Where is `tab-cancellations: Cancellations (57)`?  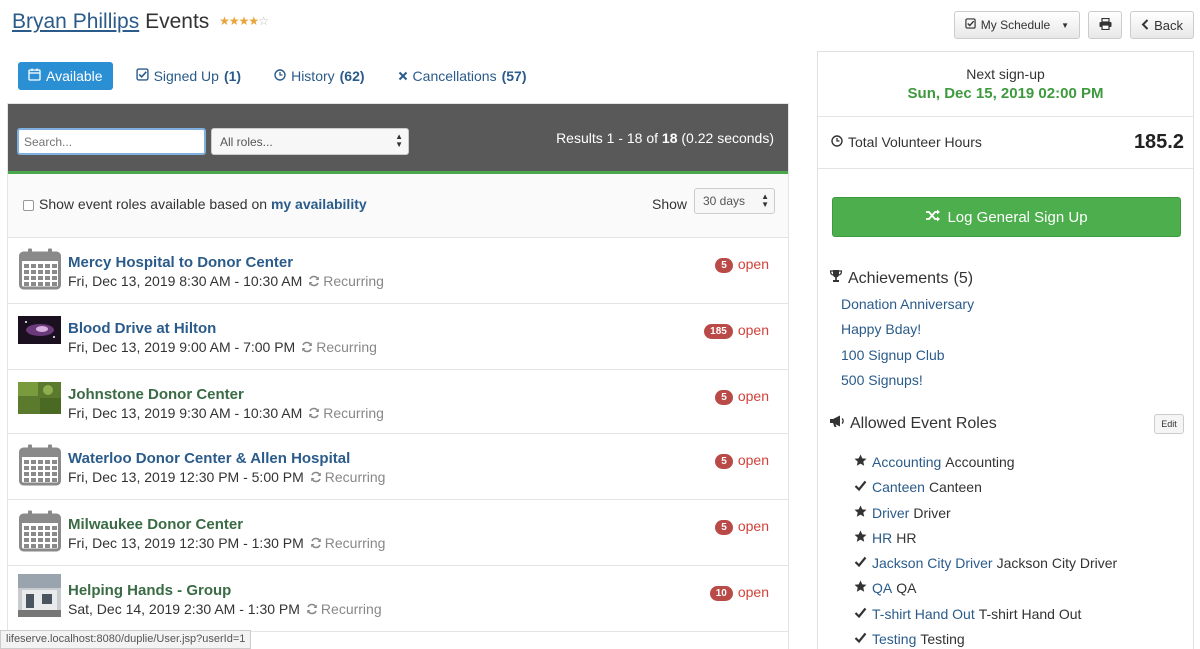
tab-cancellations: Cancellations (57) is located at coordinates (462, 76).